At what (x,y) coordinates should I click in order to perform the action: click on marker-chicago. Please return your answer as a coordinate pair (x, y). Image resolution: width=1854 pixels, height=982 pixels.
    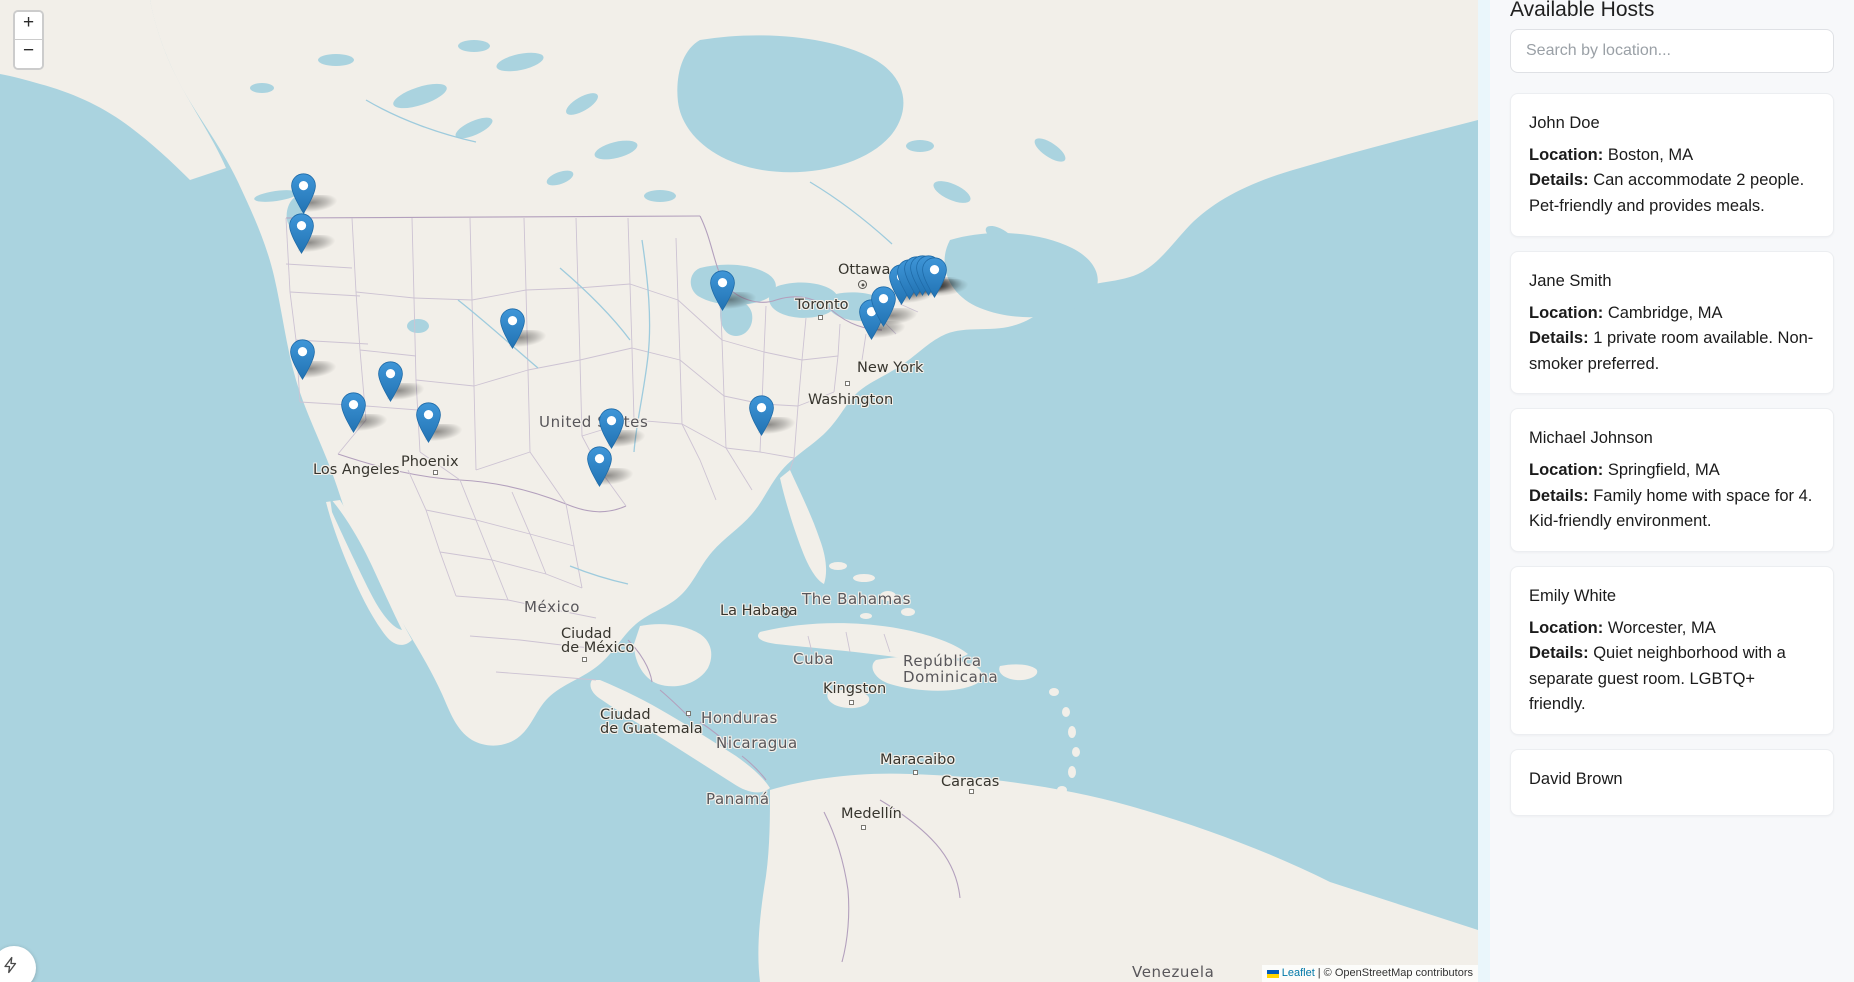
    Looking at the image, I should click on (735, 290).